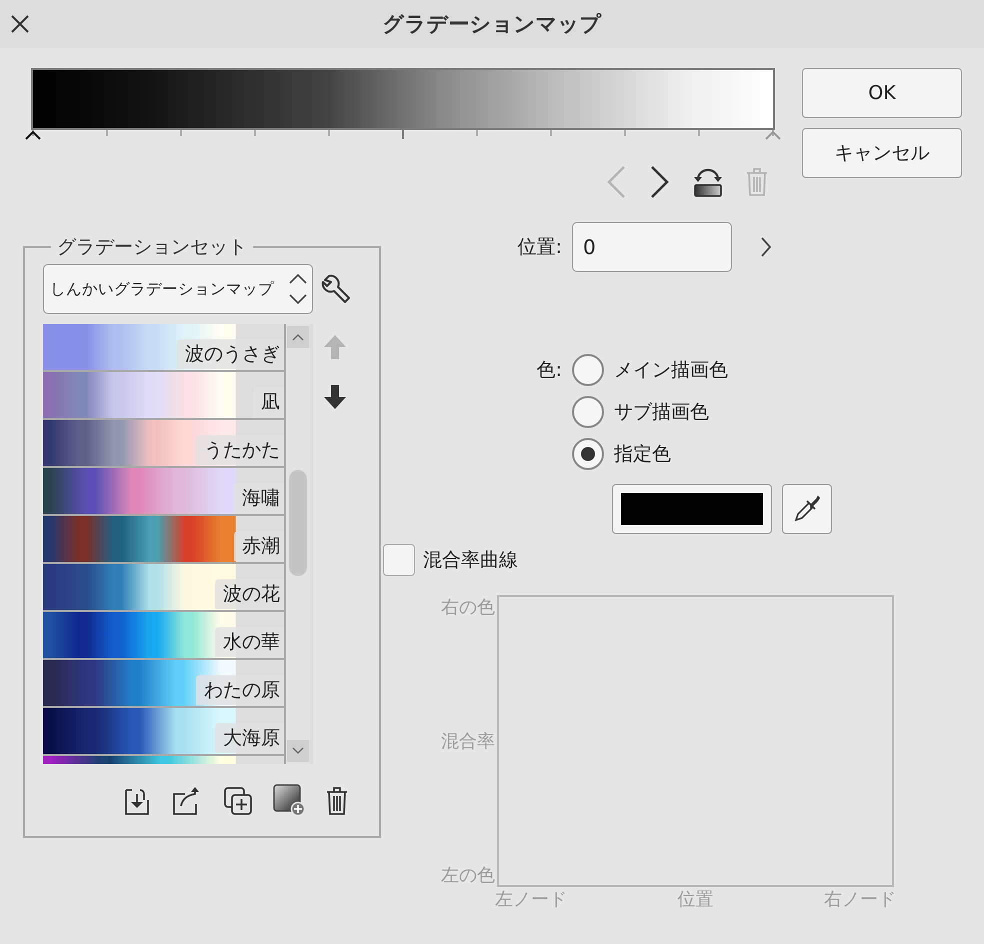 This screenshot has height=944, width=984. I want to click on checkbox, so click(399, 560).